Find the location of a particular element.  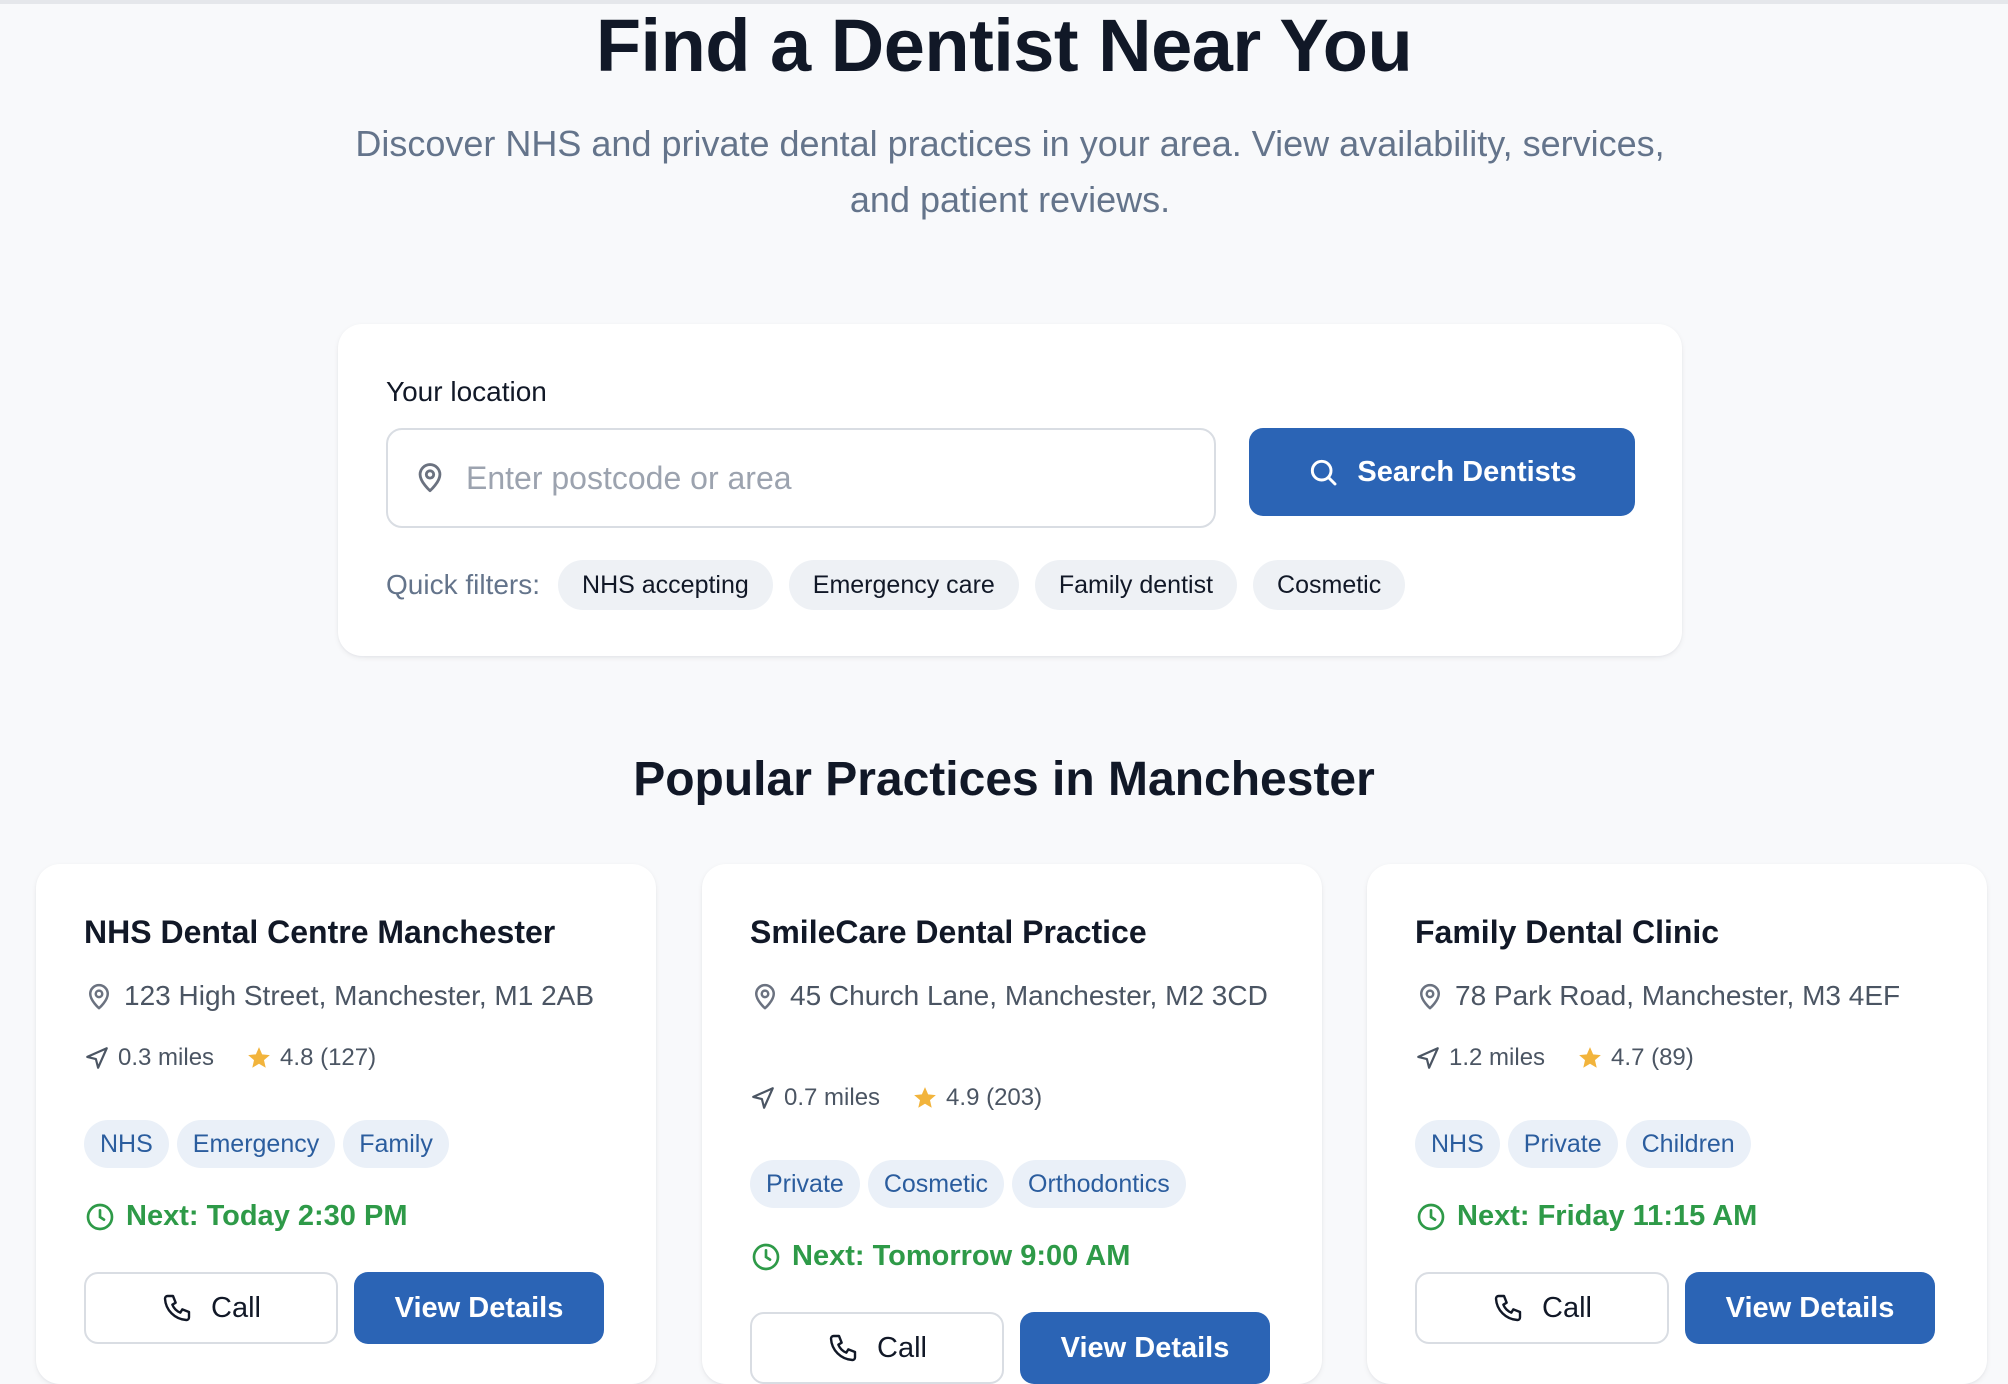

rating-text: 4.8 (127) is located at coordinates (328, 1057).